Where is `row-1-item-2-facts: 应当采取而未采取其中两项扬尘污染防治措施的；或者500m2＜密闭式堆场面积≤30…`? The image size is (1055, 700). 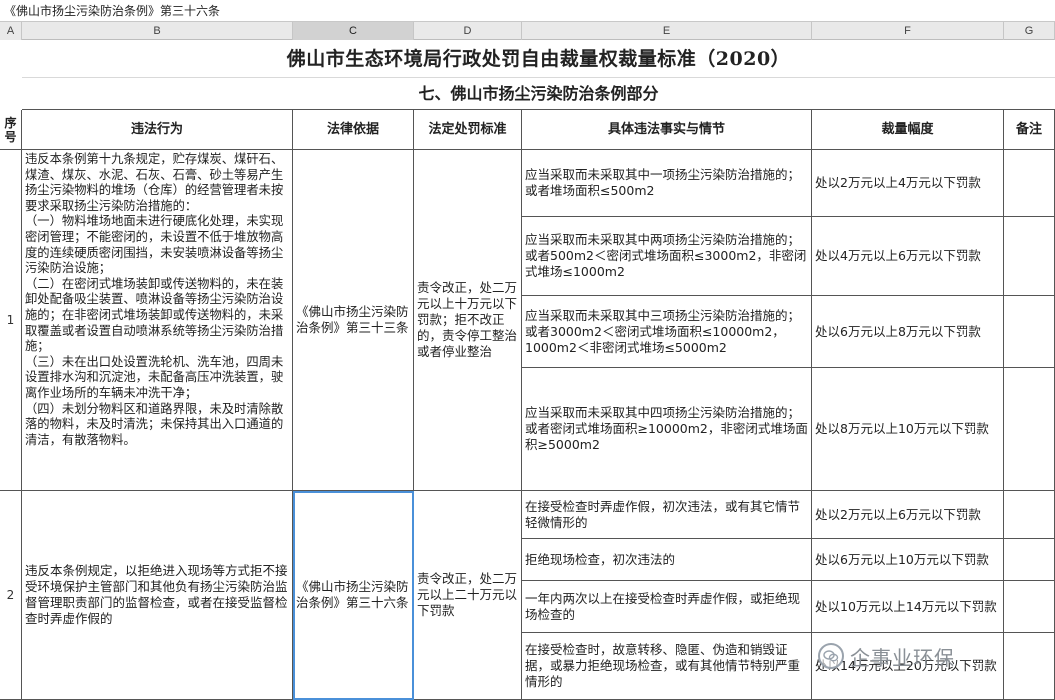
row-1-item-2-facts: 应当采取而未采取其中两项扬尘污染防治措施的；或者500m2＜密闭式堆场面积≤30… is located at coordinates (667, 256).